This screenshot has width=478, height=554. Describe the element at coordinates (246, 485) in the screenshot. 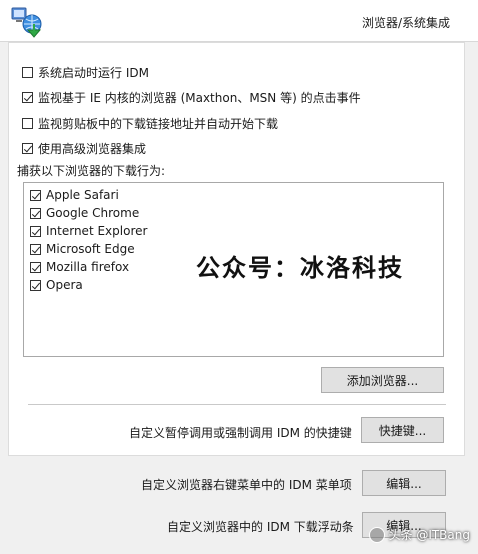

I see `context-menu-label: 自定义浏览器右键菜单中的 IDM 菜单项` at that location.